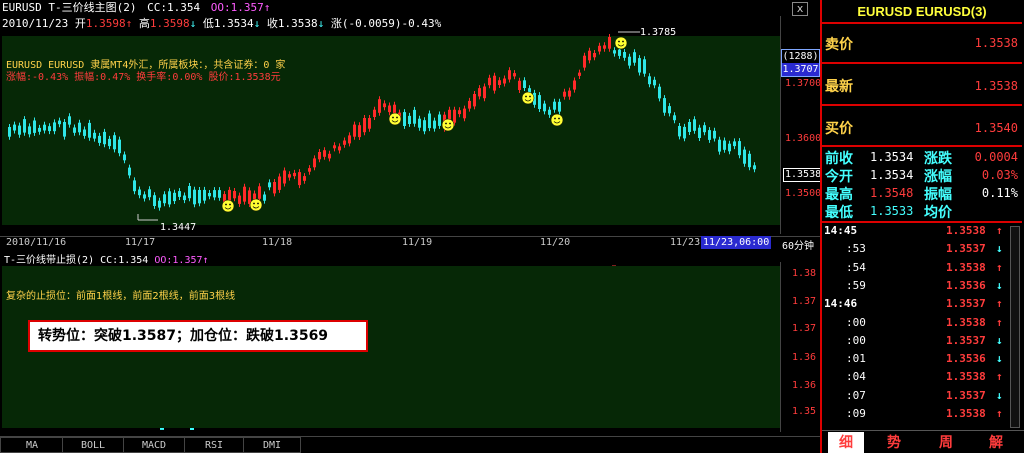 This screenshot has width=1024, height=453. Describe the element at coordinates (996, 442) in the screenshot. I see `panel-tab-analysis: 解` at that location.